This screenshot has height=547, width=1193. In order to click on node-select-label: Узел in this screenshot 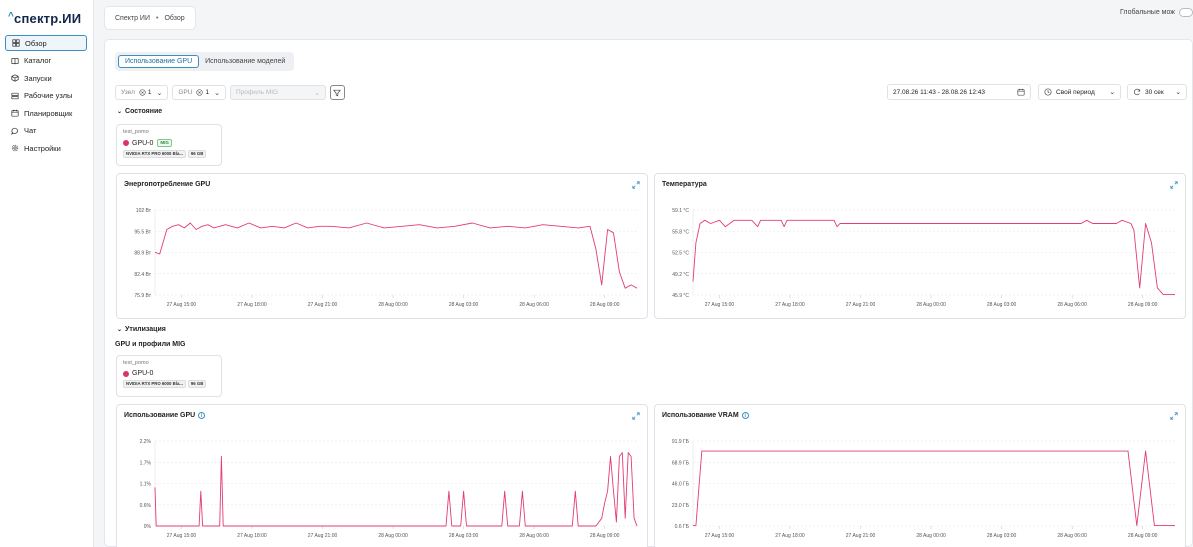, I will do `click(128, 92)`.